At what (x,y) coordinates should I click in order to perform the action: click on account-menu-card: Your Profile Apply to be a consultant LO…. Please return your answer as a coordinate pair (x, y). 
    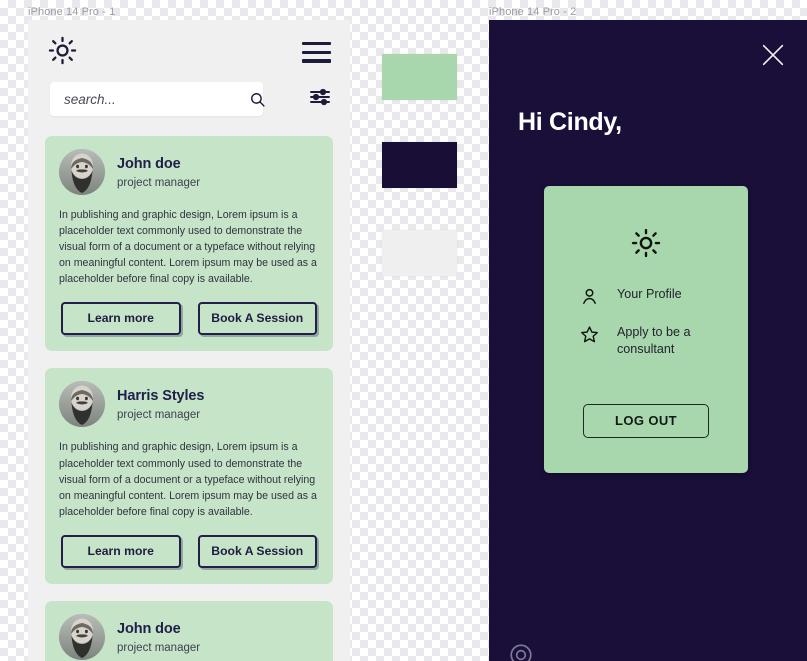
    Looking at the image, I should click on (646, 329).